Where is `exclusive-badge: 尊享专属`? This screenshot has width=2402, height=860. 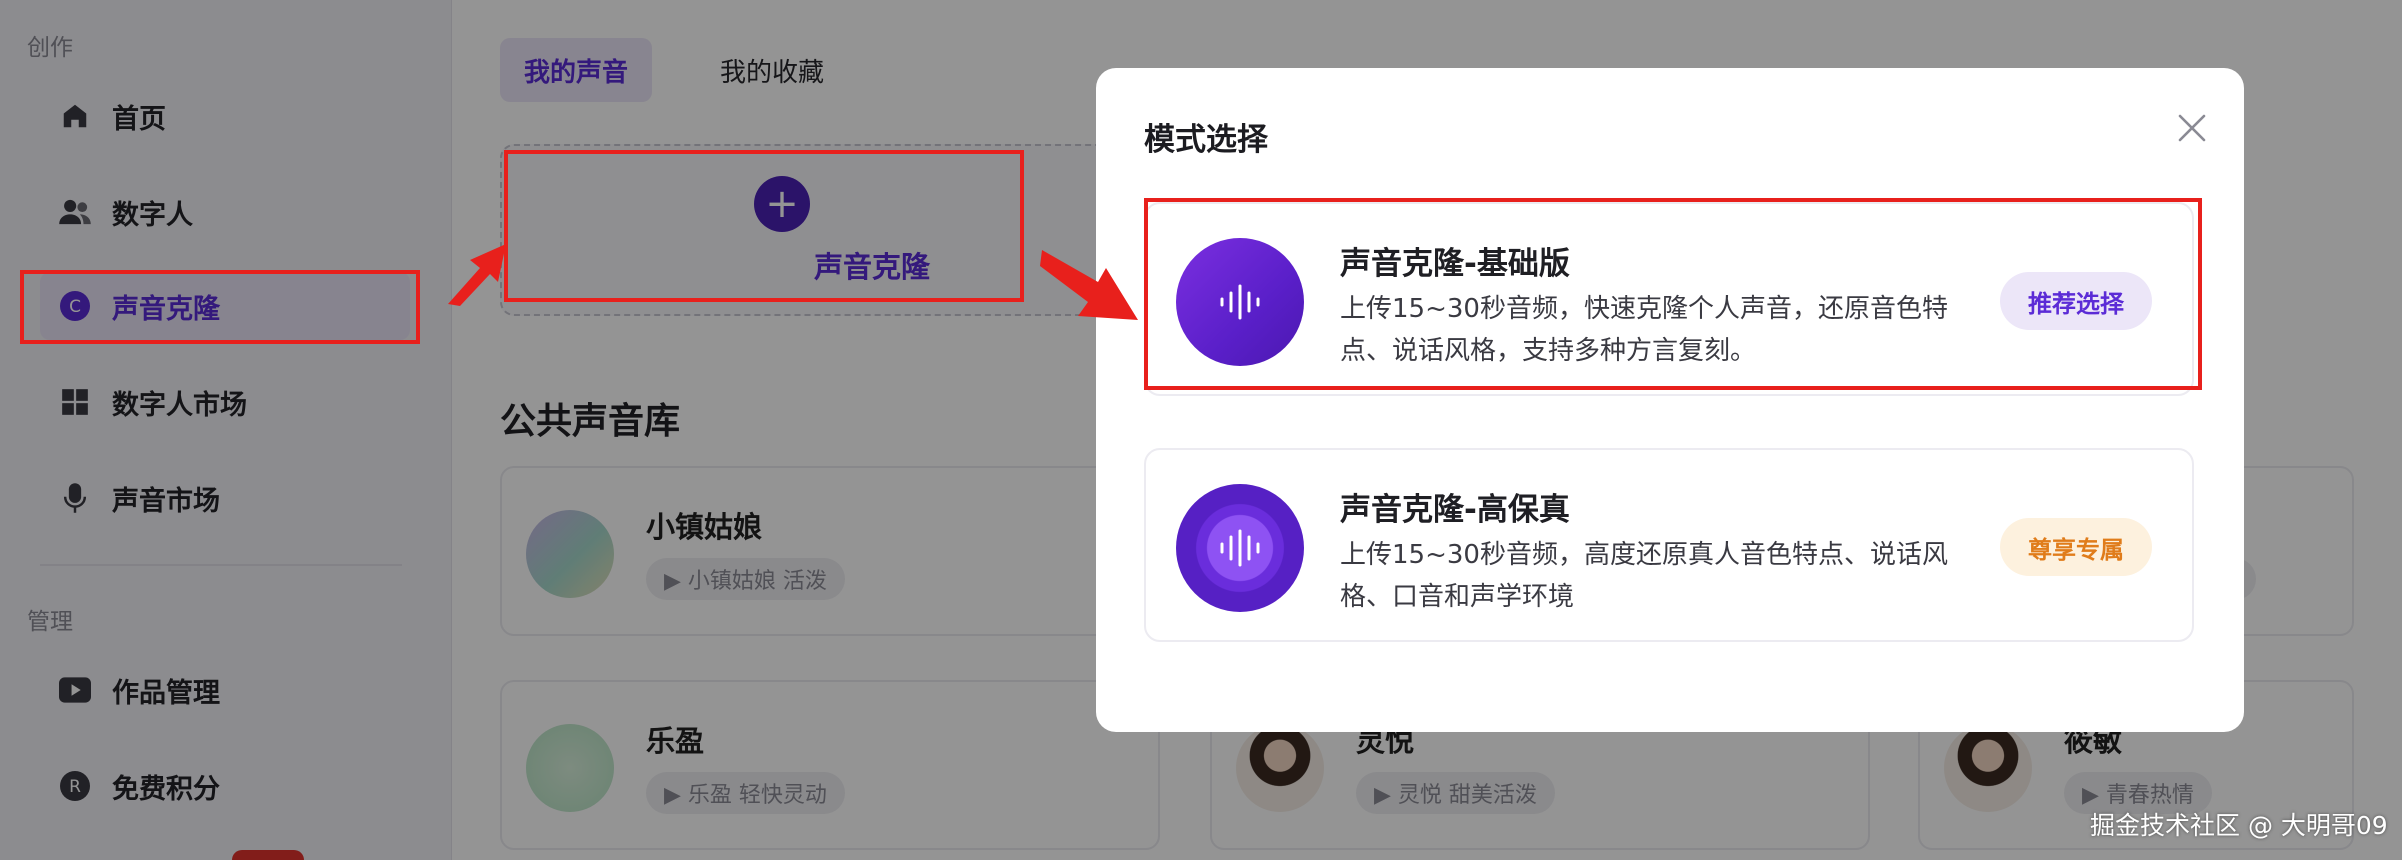
exclusive-badge: 尊享专属 is located at coordinates (2076, 547).